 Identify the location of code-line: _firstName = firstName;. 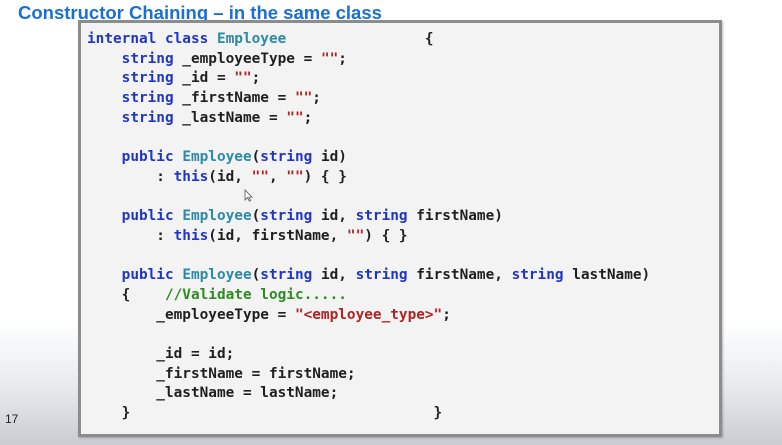
(368, 375).